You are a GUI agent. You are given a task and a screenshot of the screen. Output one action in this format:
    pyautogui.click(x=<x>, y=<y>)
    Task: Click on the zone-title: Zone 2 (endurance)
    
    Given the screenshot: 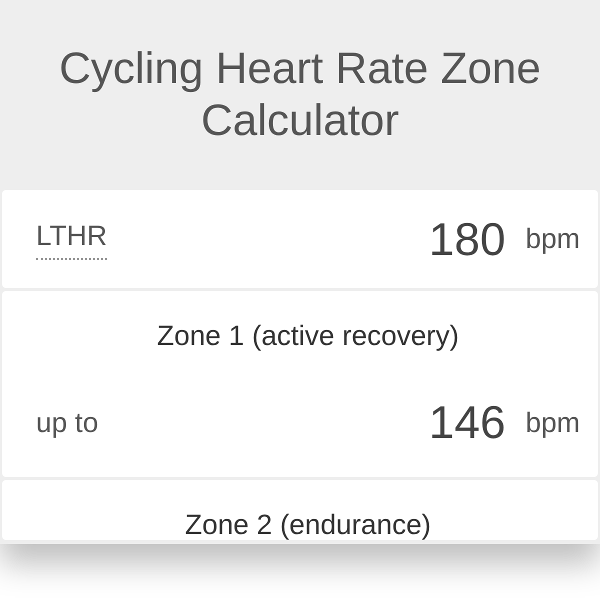 What is the action you would take?
    pyautogui.click(x=308, y=525)
    